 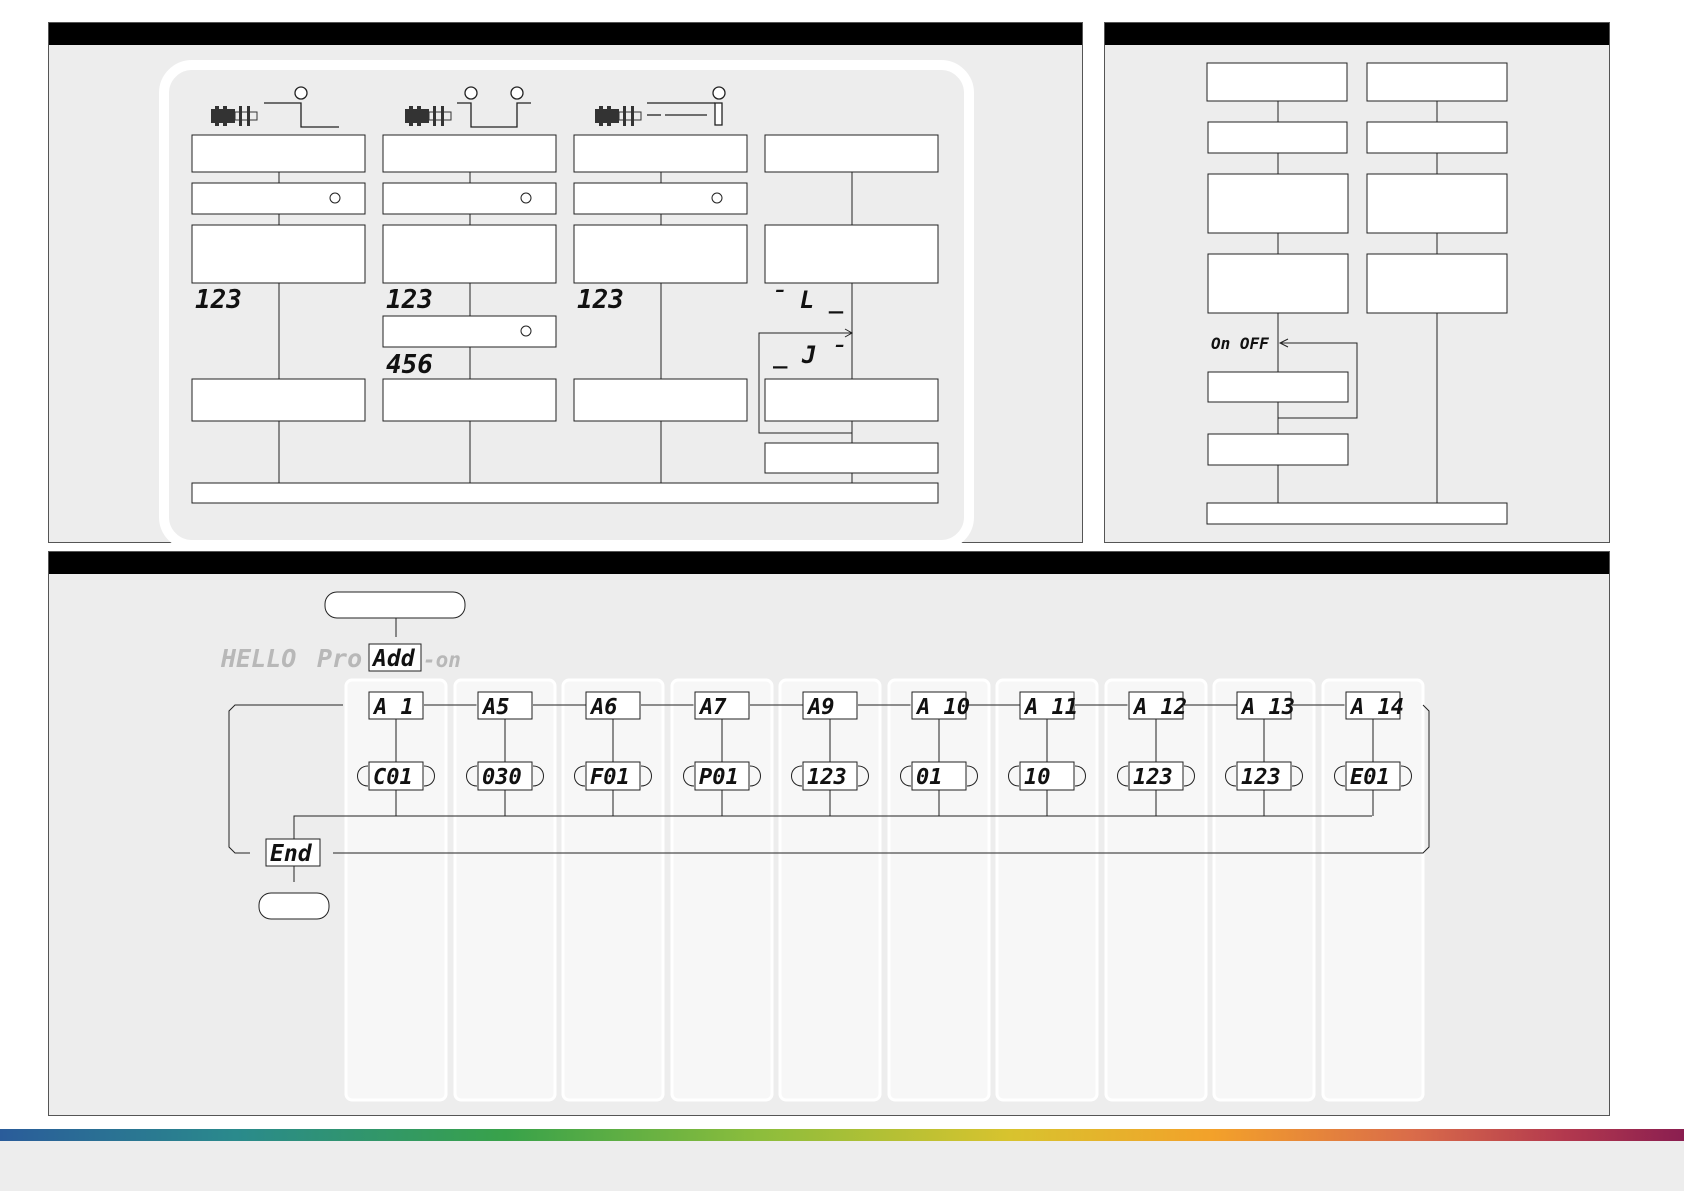 I want to click on splash-add: Add, so click(x=393, y=659).